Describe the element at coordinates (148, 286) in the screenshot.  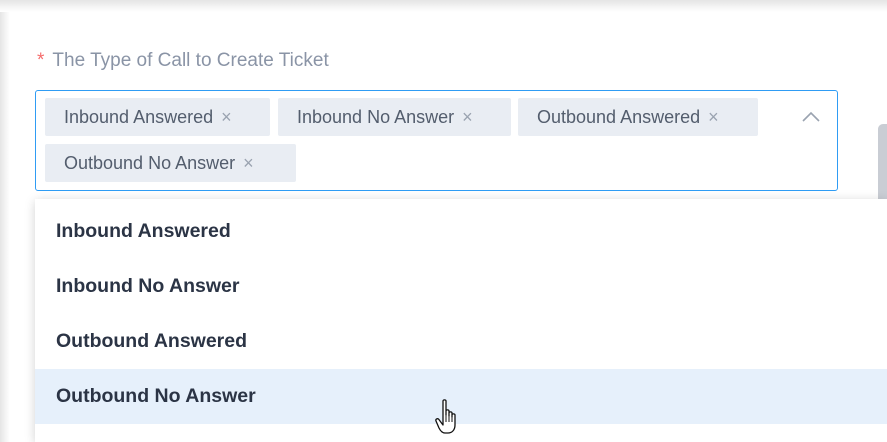
I see `option-label: Inbound No Answer` at that location.